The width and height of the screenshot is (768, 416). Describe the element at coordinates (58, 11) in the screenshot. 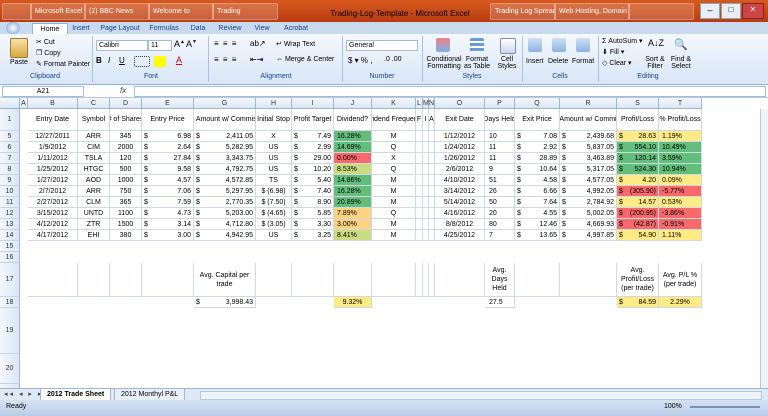

I see `taskbar-item-excel: Microsoft Excel` at that location.